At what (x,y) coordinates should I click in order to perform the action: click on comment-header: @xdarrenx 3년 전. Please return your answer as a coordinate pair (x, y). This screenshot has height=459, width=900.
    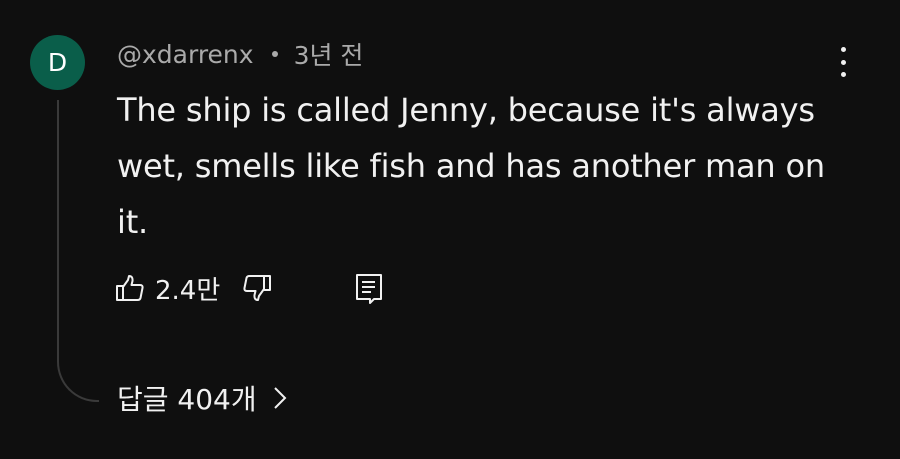
    Looking at the image, I should click on (240, 54).